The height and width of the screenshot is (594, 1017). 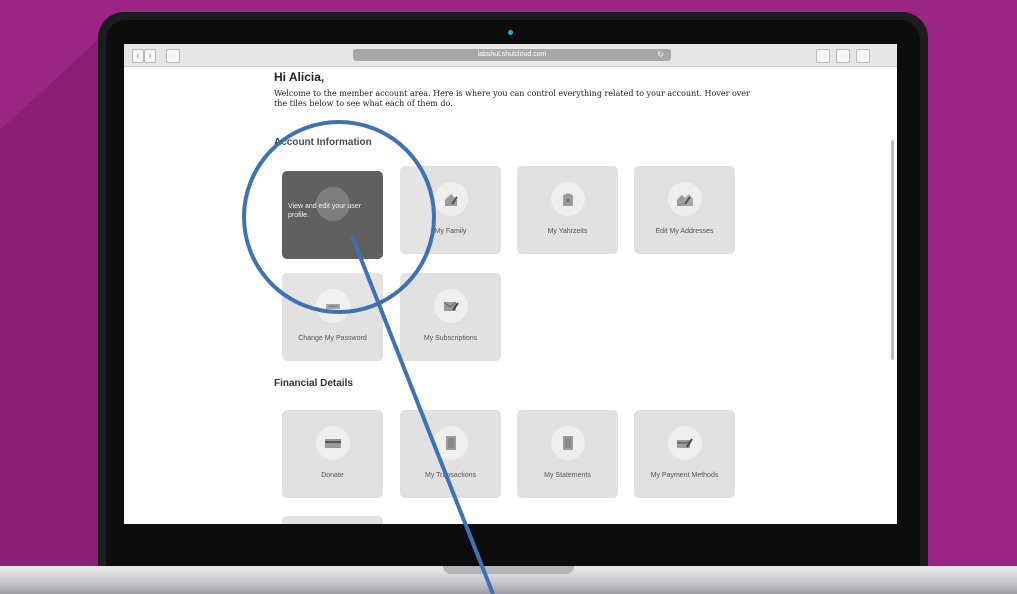 I want to click on download-button, so click(x=823, y=56).